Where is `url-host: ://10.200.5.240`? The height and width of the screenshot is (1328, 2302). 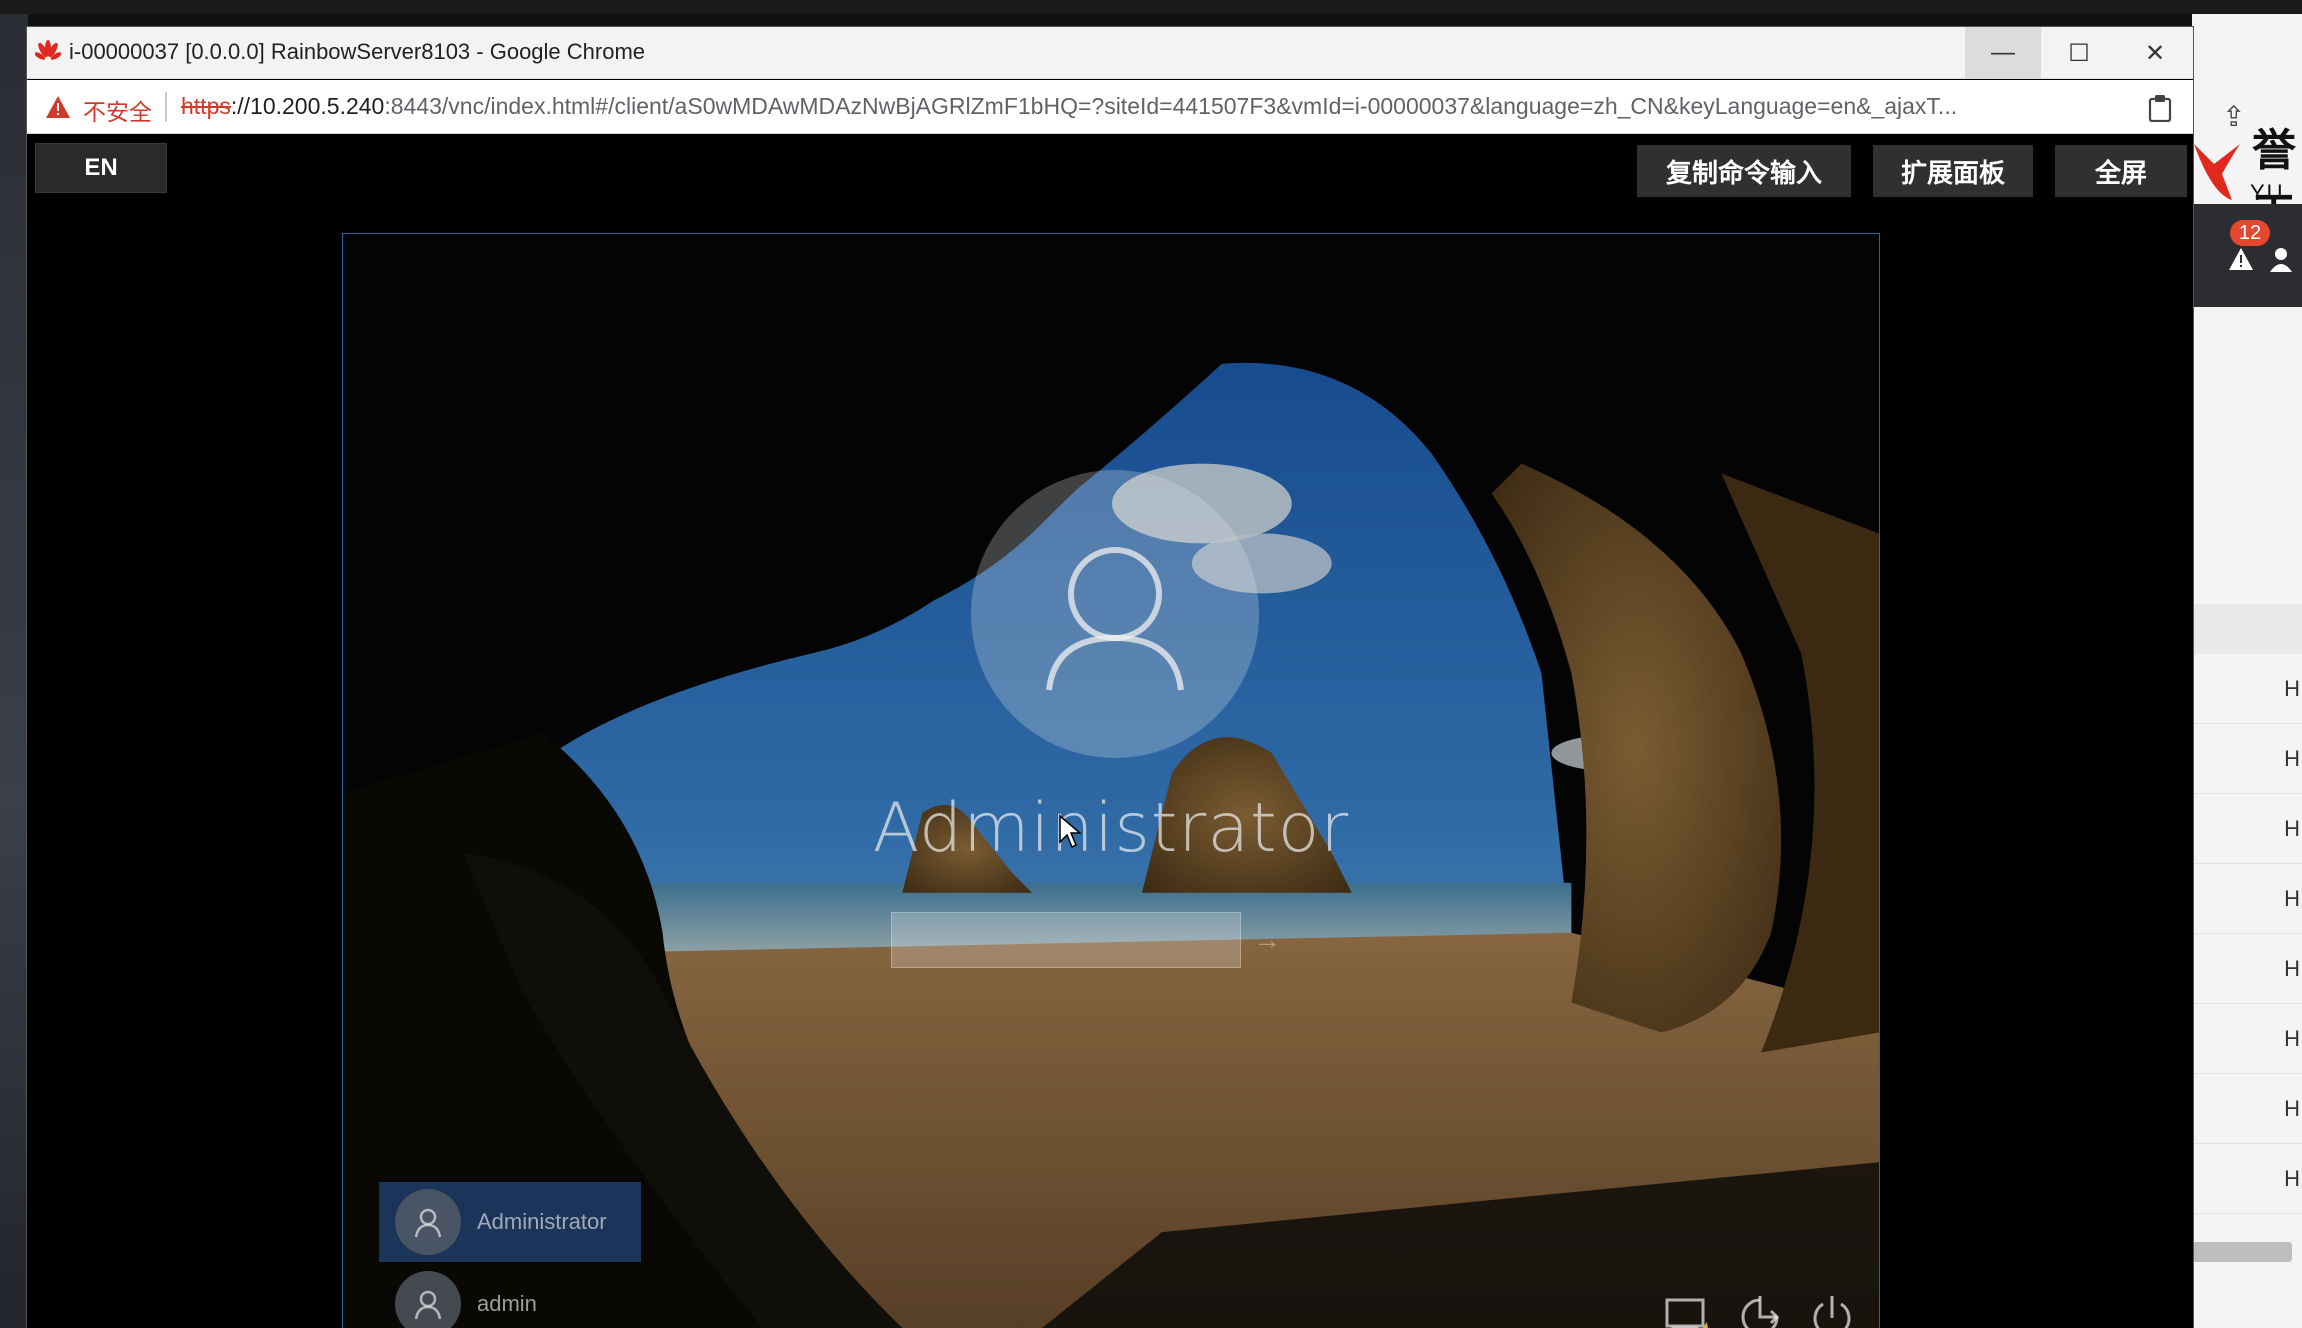
url-host: ://10.200.5.240 is located at coordinates (307, 106).